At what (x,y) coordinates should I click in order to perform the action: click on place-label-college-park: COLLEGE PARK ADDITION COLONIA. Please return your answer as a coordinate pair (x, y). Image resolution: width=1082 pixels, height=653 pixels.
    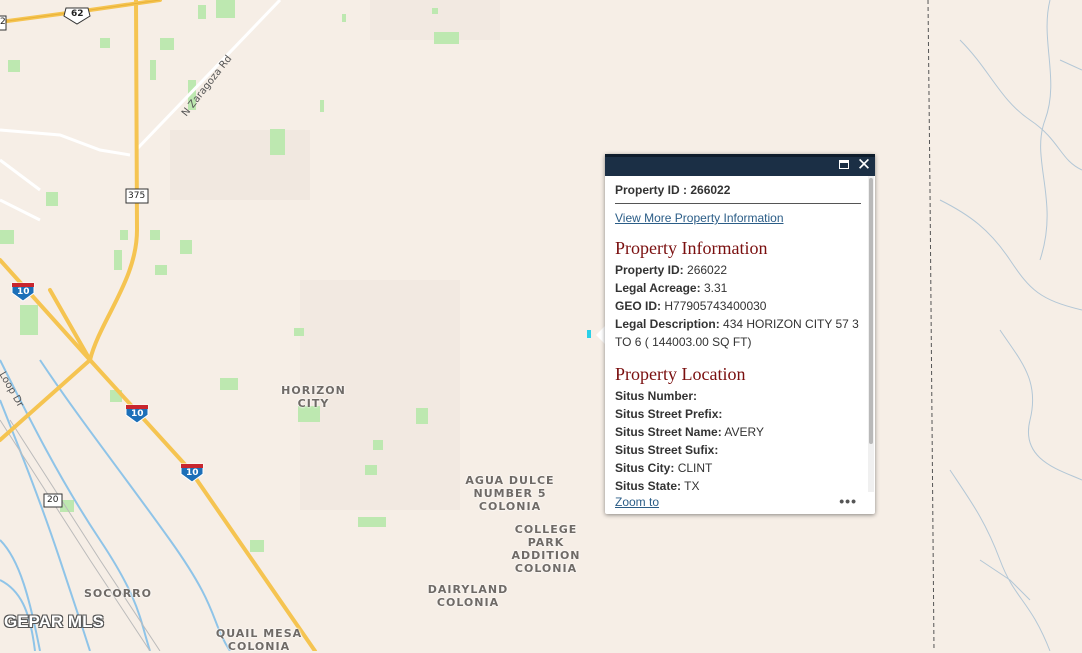
    Looking at the image, I should click on (546, 549).